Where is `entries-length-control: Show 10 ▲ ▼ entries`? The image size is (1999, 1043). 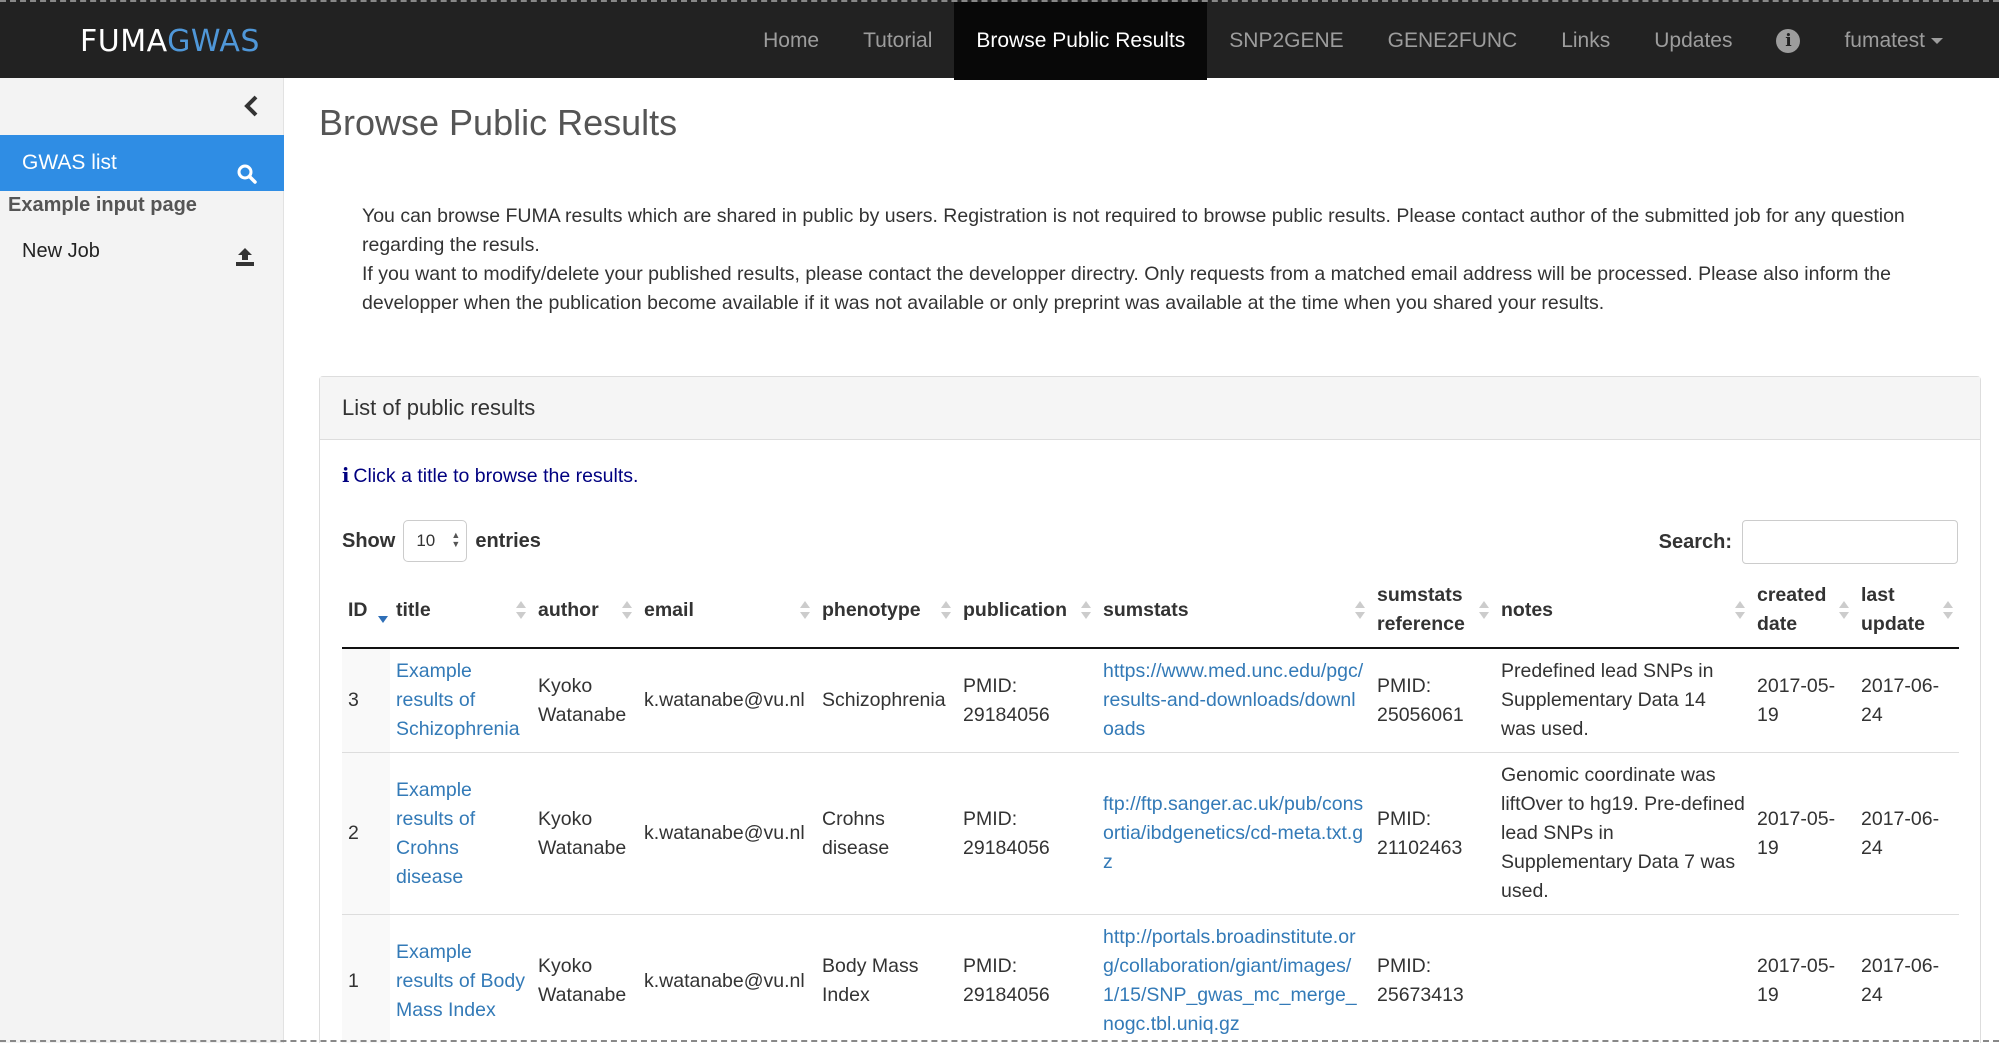
entries-length-control: Show 10 ▲ ▼ entries is located at coordinates (441, 541).